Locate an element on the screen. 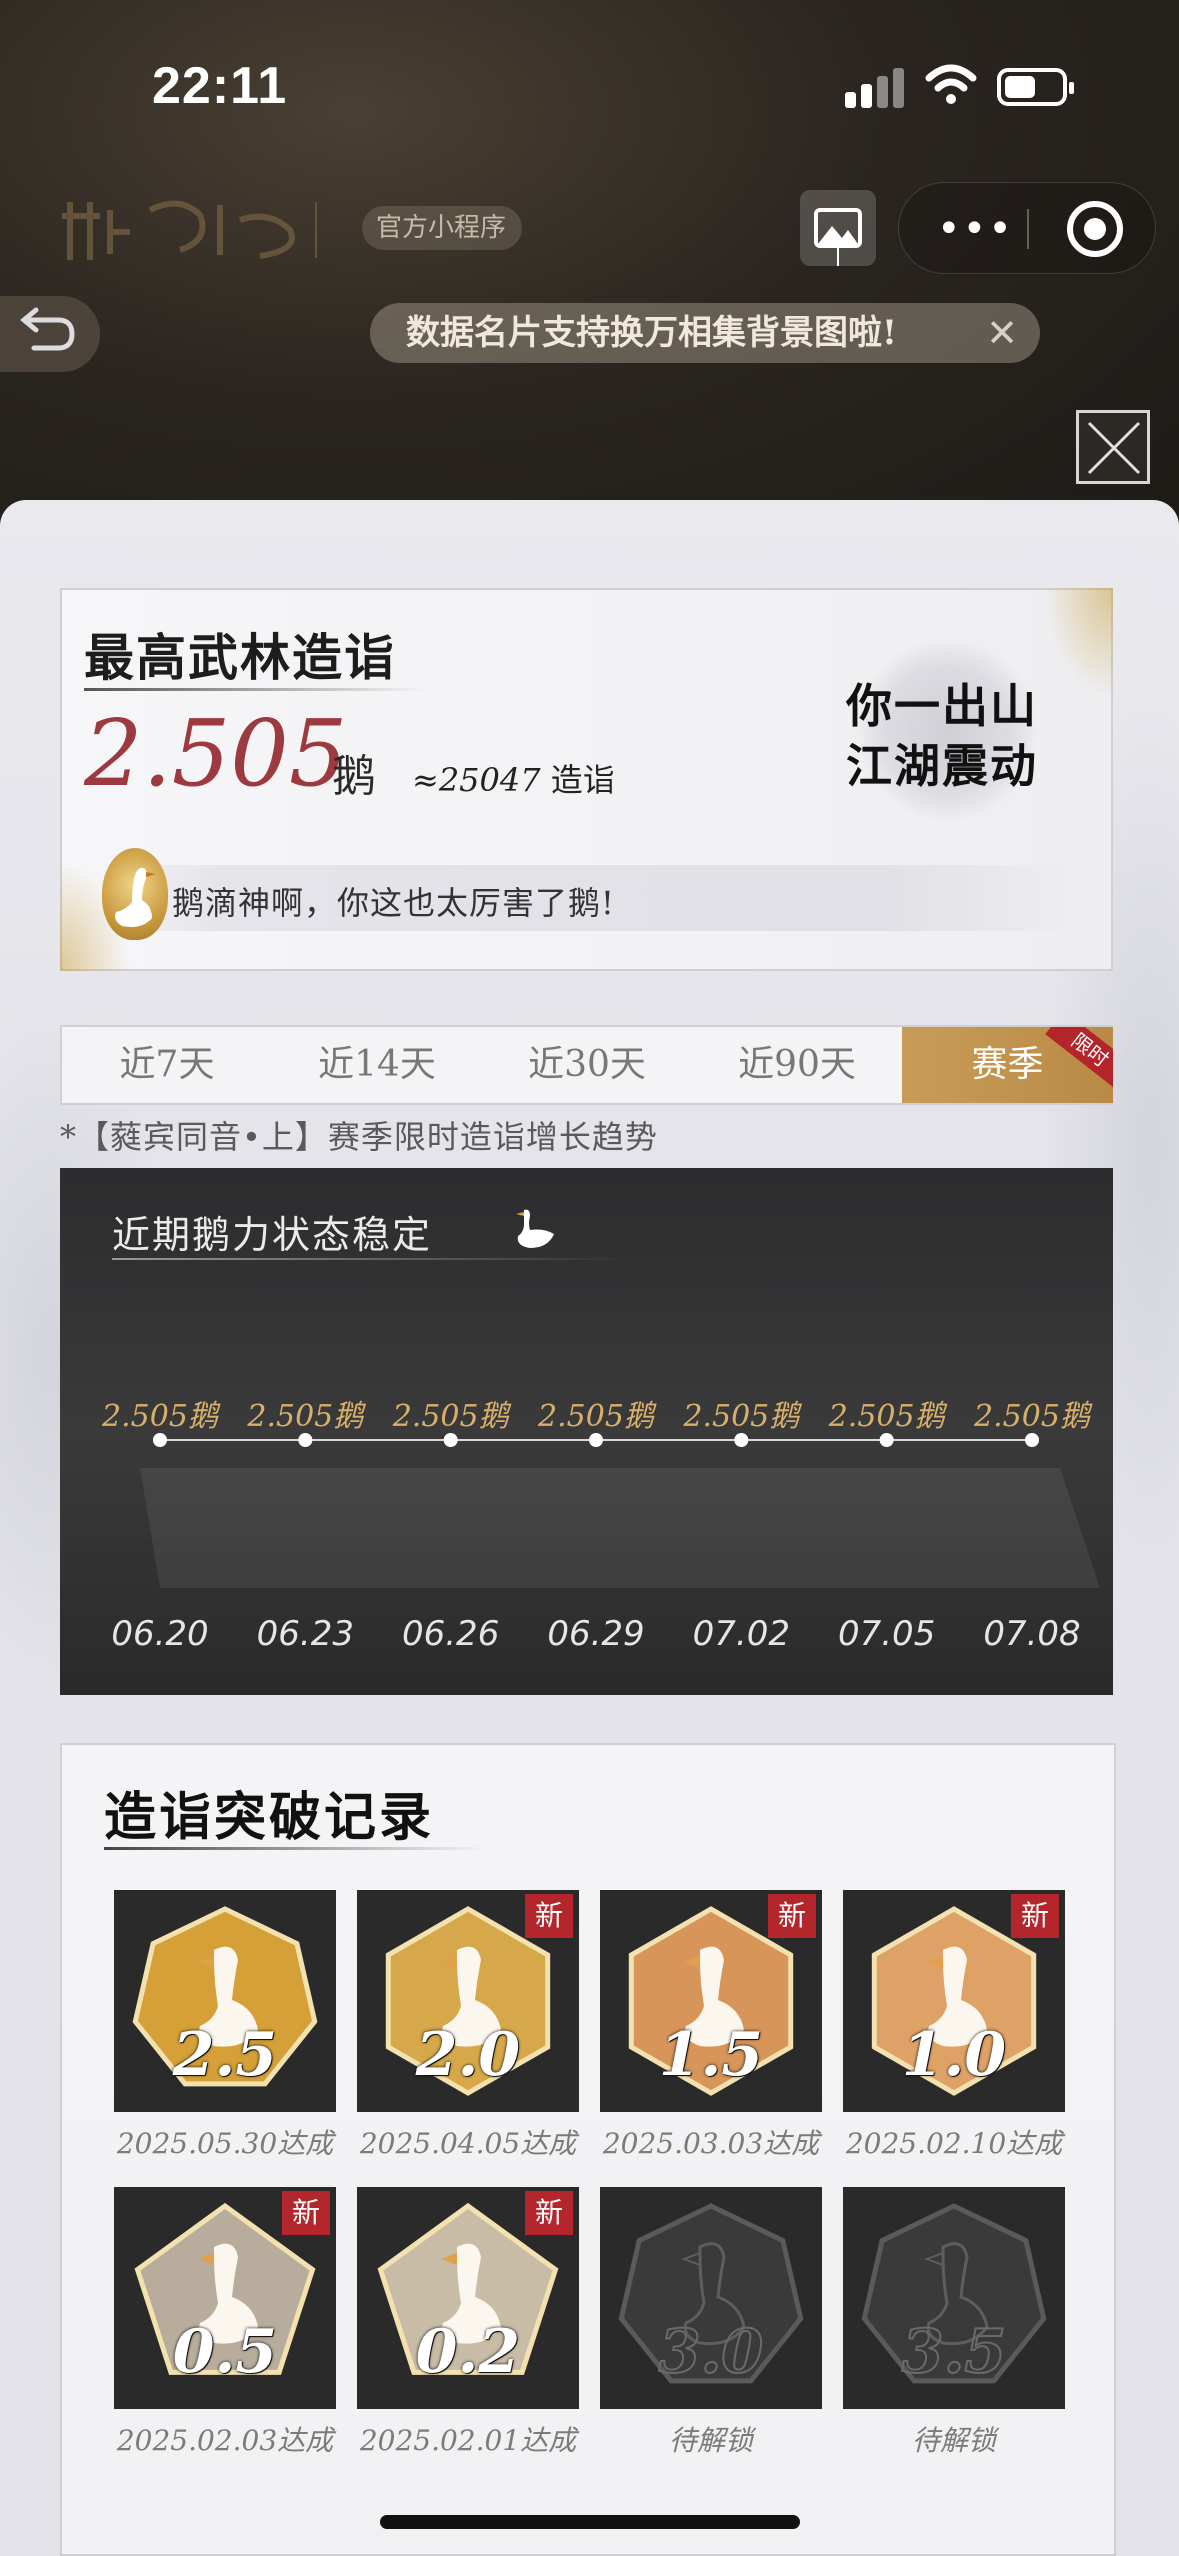  x-tick-label: 07.05 is located at coordinates (886, 1634).